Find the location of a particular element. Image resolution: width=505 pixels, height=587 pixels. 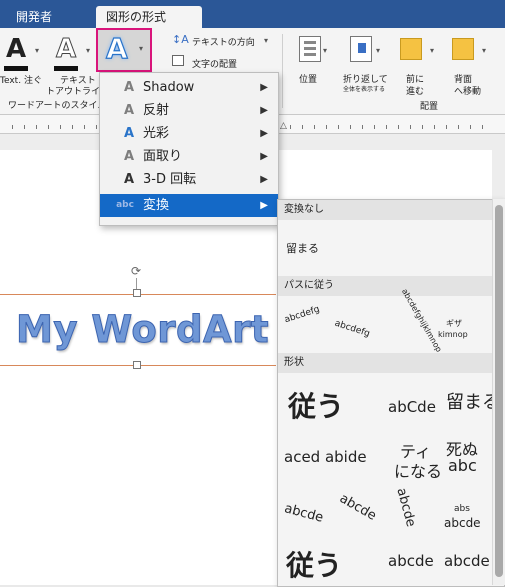

position-dropdown-icon: ▾ is located at coordinates (325, 50).